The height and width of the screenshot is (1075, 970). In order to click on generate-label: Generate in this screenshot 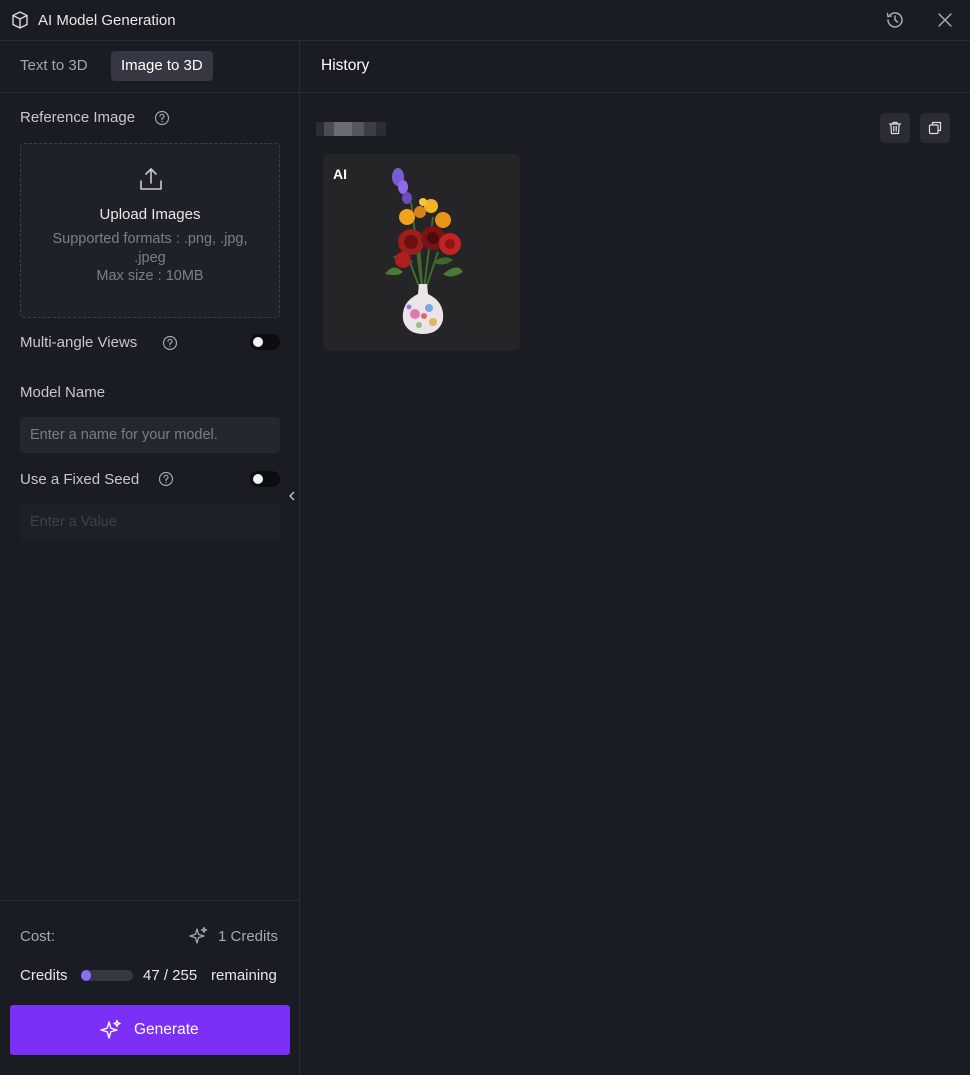, I will do `click(166, 1029)`.